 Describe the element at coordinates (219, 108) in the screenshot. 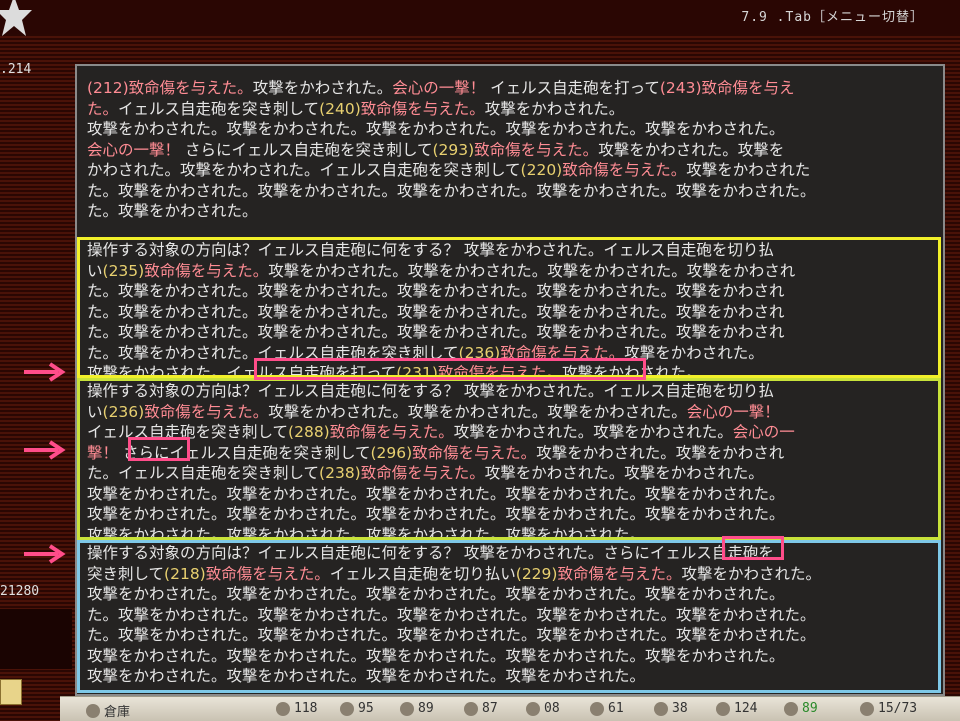

I see `log-text: イェルス自走砲を突き刺して` at that location.